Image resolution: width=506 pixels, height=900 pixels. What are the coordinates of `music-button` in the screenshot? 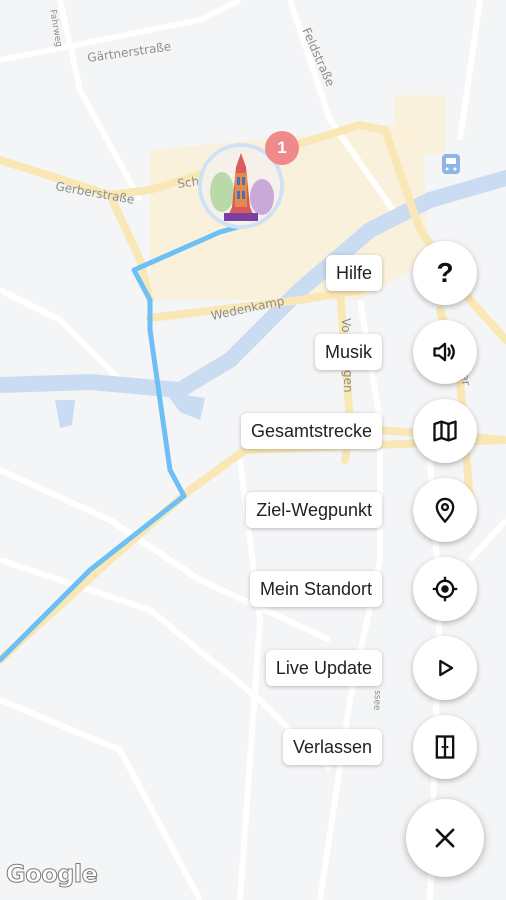 It's located at (445, 352).